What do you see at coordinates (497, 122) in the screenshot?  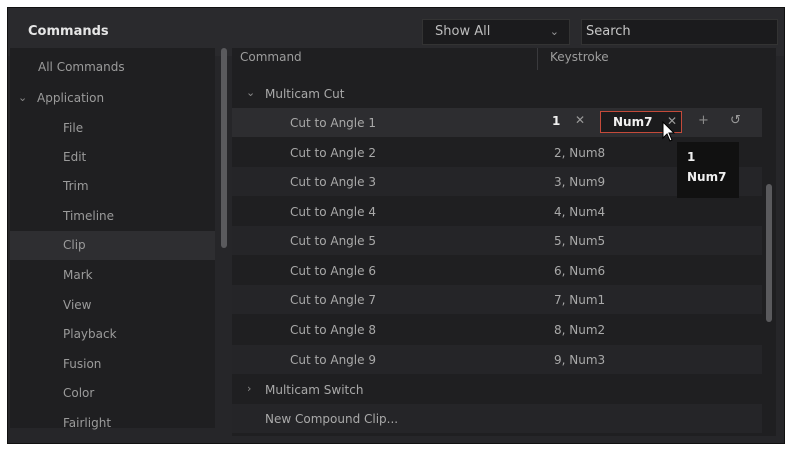 I see `table-row-editing: Cut to Angle 1 1 ✕ Num7 ✕ + ↺` at bounding box center [497, 122].